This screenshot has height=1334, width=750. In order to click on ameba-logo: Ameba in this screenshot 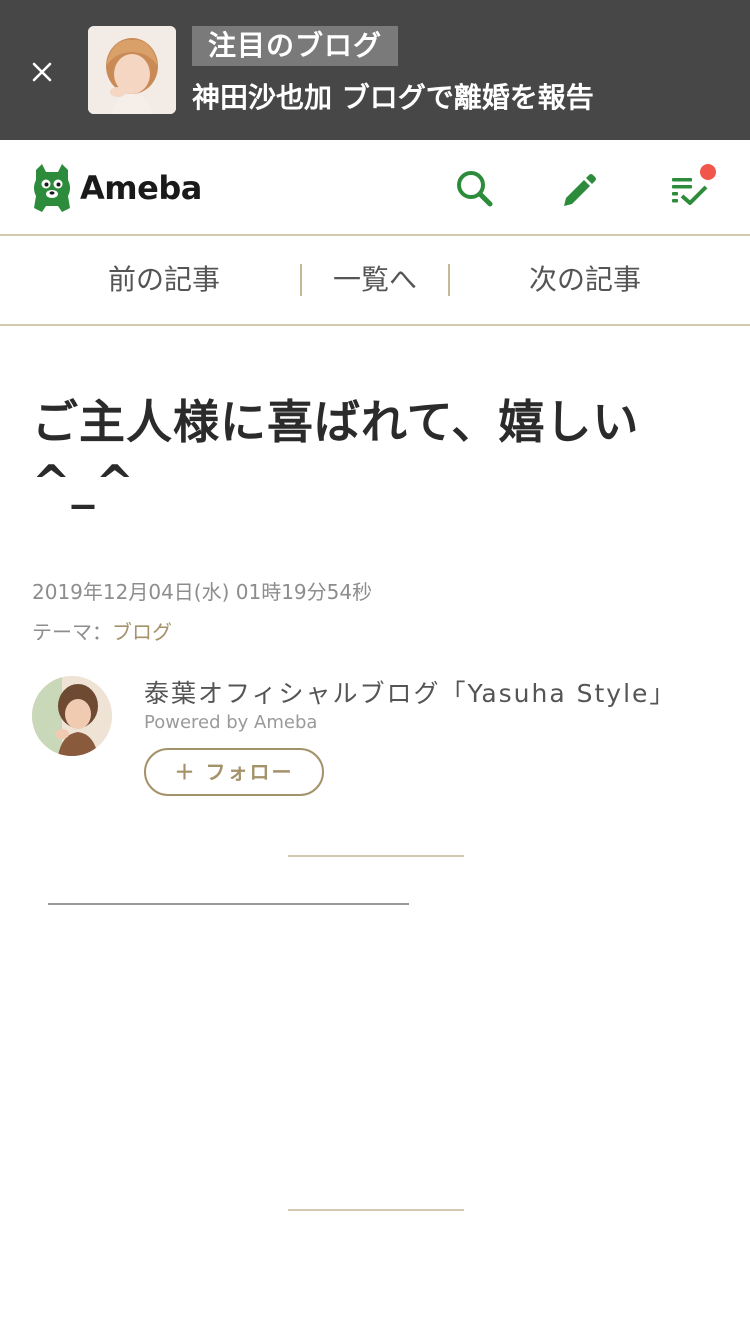, I will do `click(116, 188)`.